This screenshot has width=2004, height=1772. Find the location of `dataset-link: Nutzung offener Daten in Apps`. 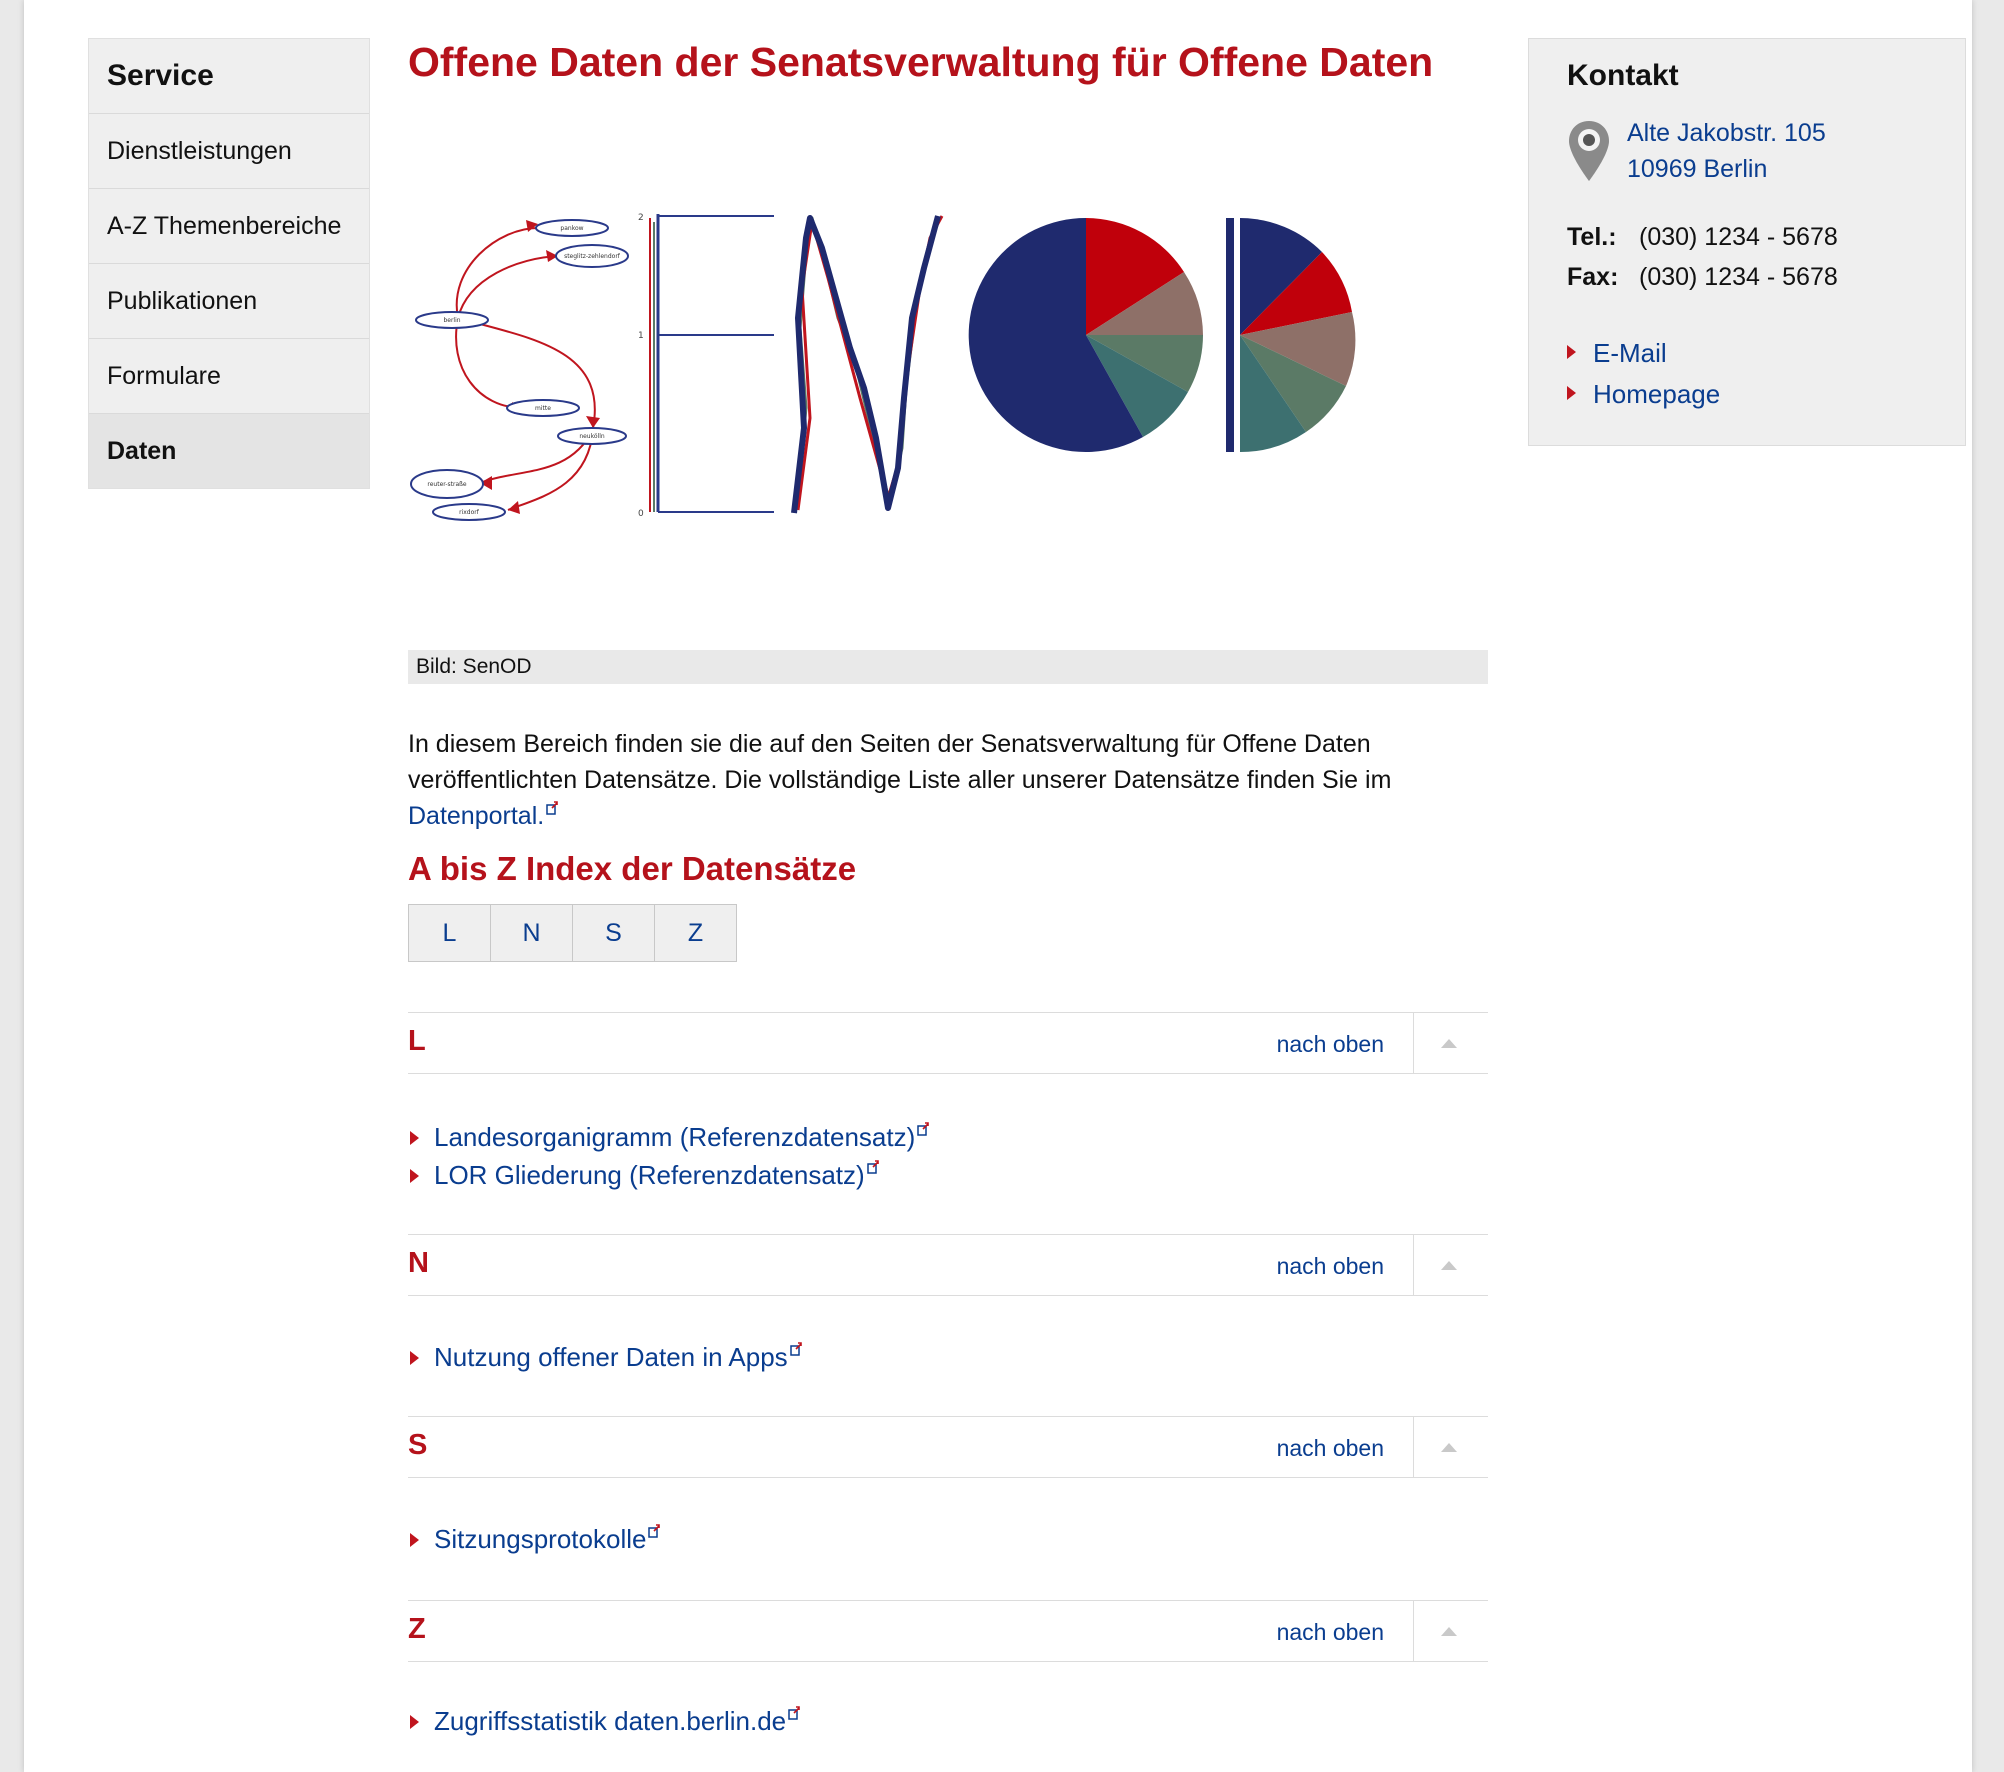

dataset-link: Nutzung offener Daten in Apps is located at coordinates (611, 1357).